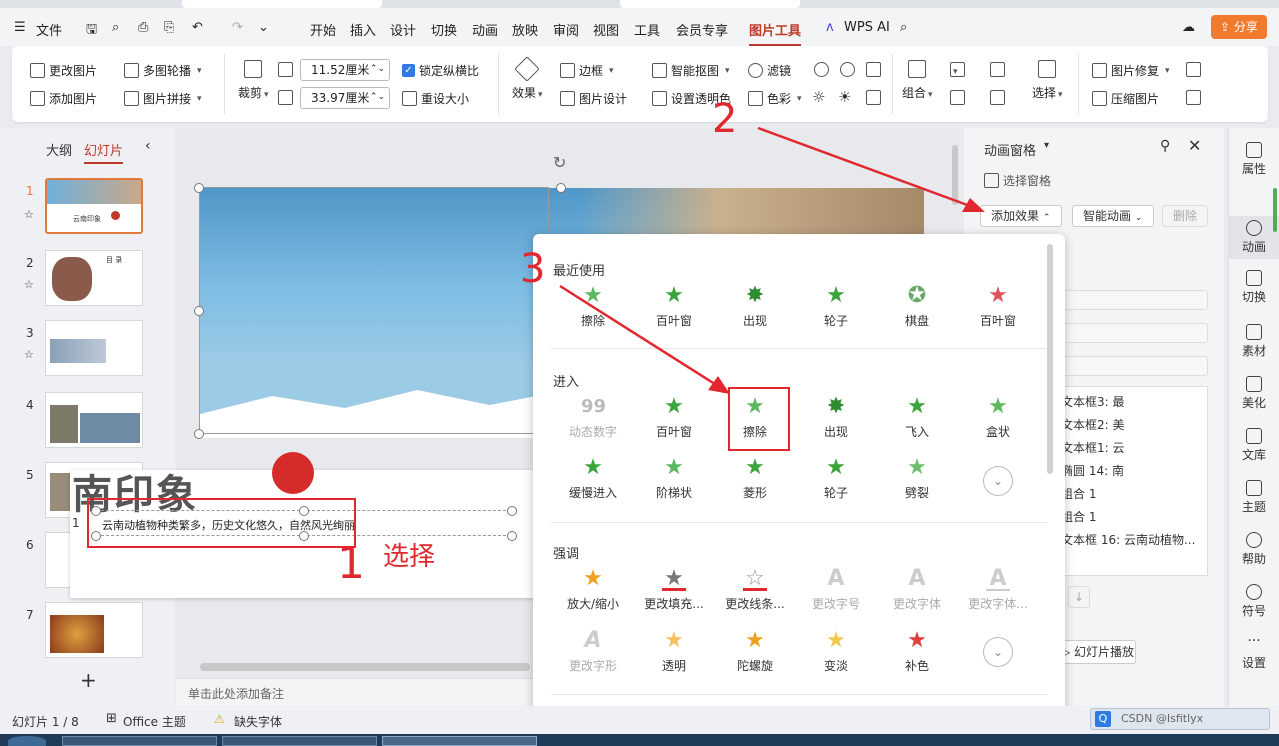 The height and width of the screenshot is (746, 1279). I want to click on annotation-number-2: 2, so click(725, 119).